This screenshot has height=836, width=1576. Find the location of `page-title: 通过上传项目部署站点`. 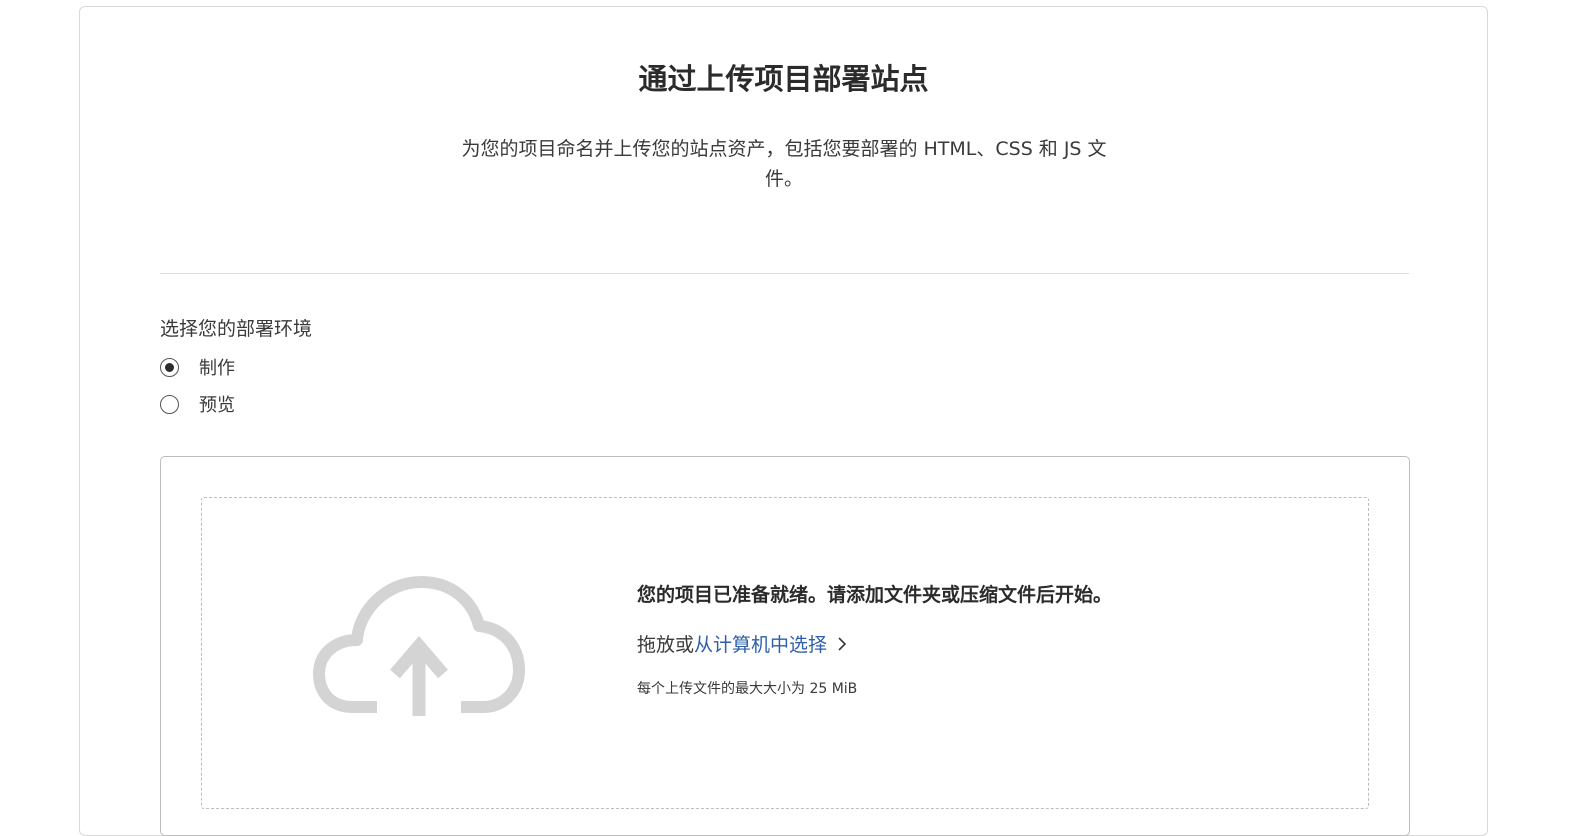

page-title: 通过上传项目部署站点 is located at coordinates (783, 79).